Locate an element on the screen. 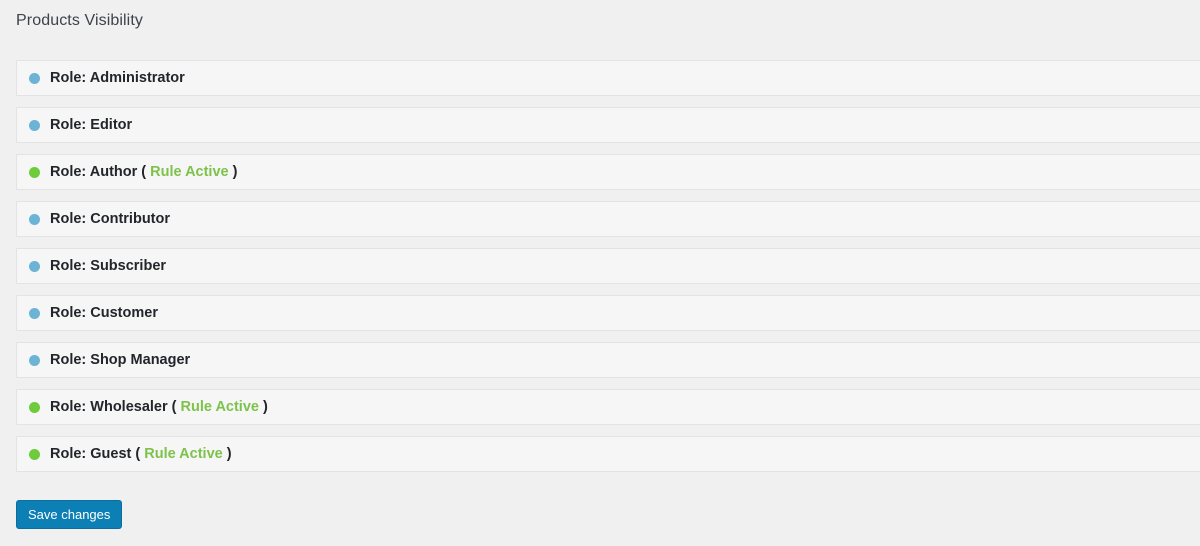  rule-row-label: Role: Wholesaler is located at coordinates (109, 407).